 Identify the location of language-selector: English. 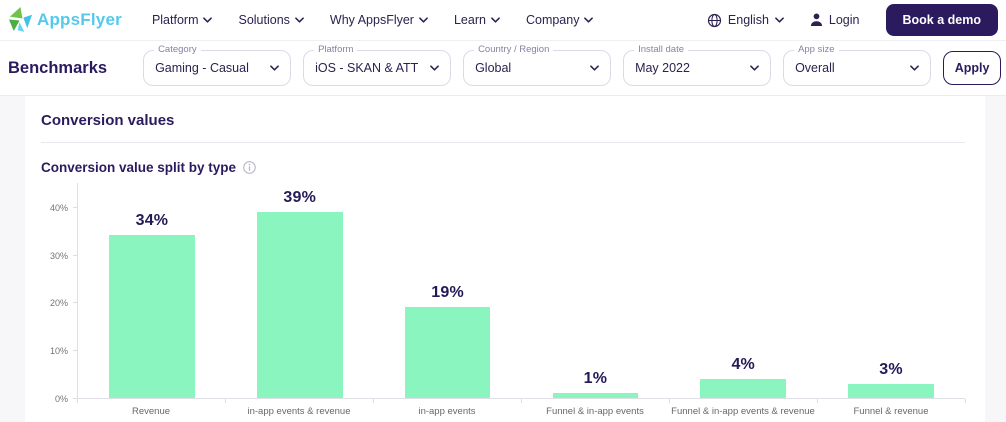
(745, 20).